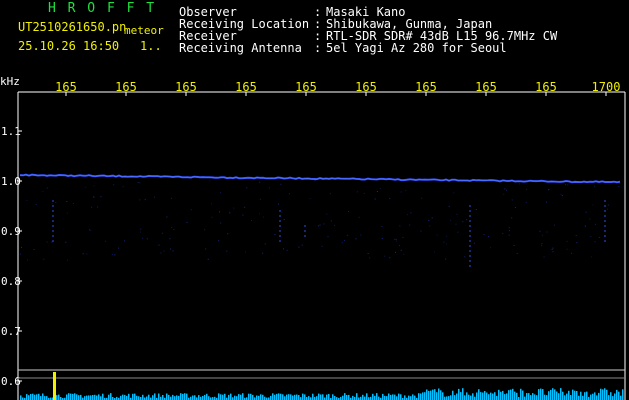 The width and height of the screenshot is (629, 400). What do you see at coordinates (11, 231) in the screenshot?
I see `y-tick-label: 0.9` at bounding box center [11, 231].